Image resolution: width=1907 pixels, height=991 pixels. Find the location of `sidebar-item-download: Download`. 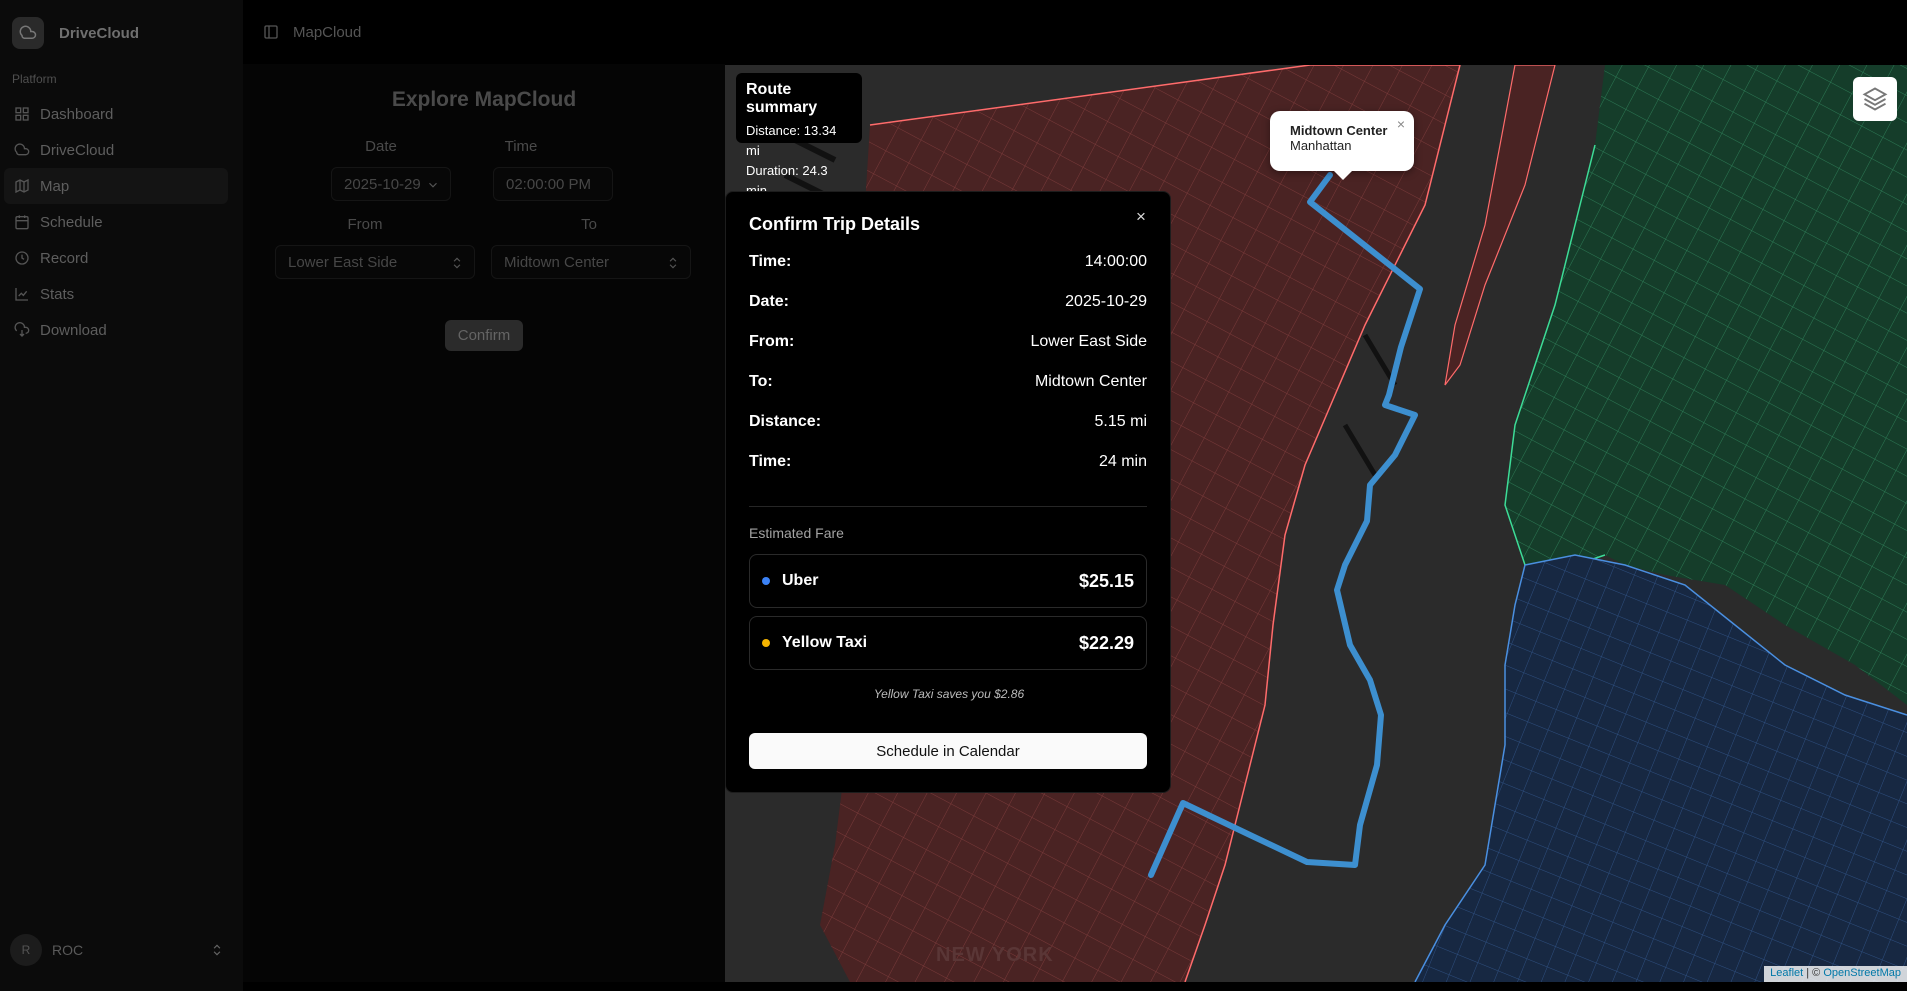

sidebar-item-download: Download is located at coordinates (116, 330).